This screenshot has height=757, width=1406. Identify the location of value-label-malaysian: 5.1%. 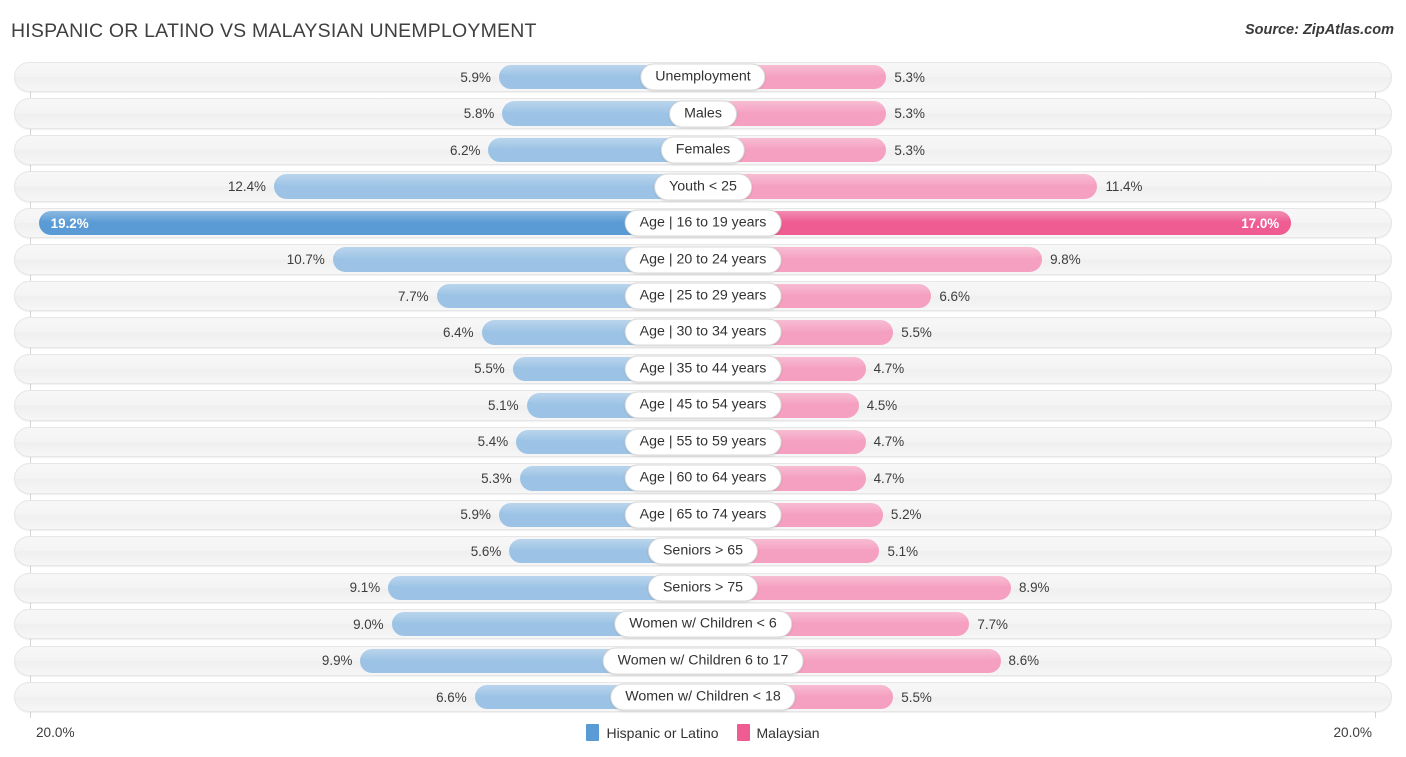
(902, 551).